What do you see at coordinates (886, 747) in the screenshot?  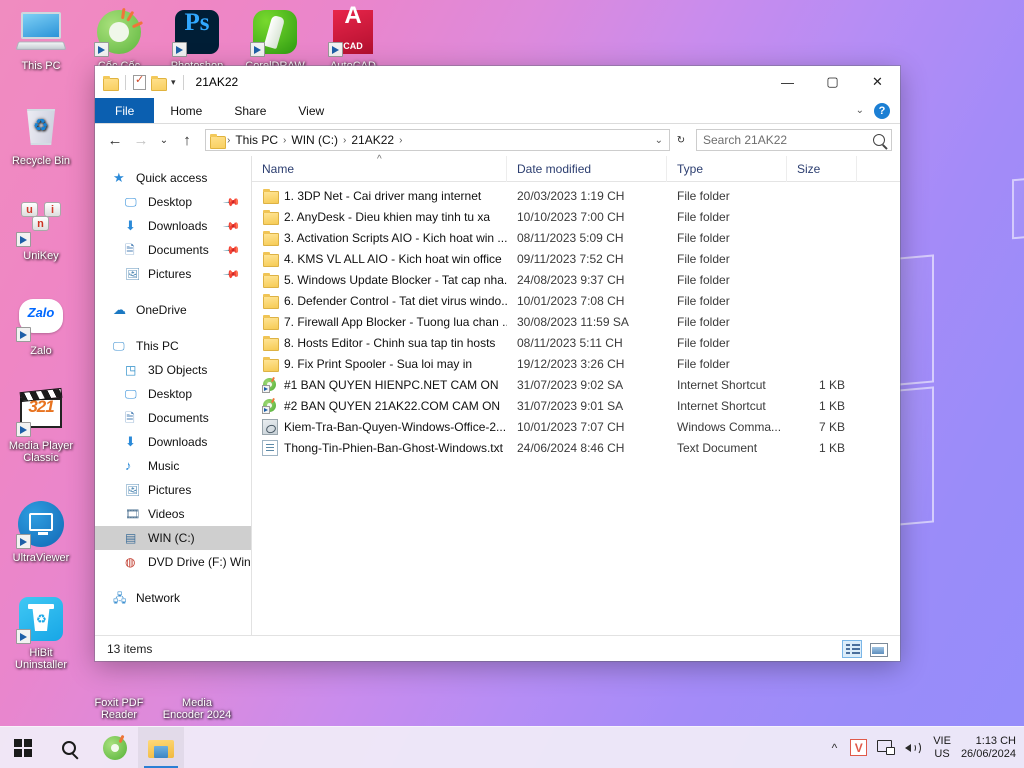 I see `network-tray-icon` at bounding box center [886, 747].